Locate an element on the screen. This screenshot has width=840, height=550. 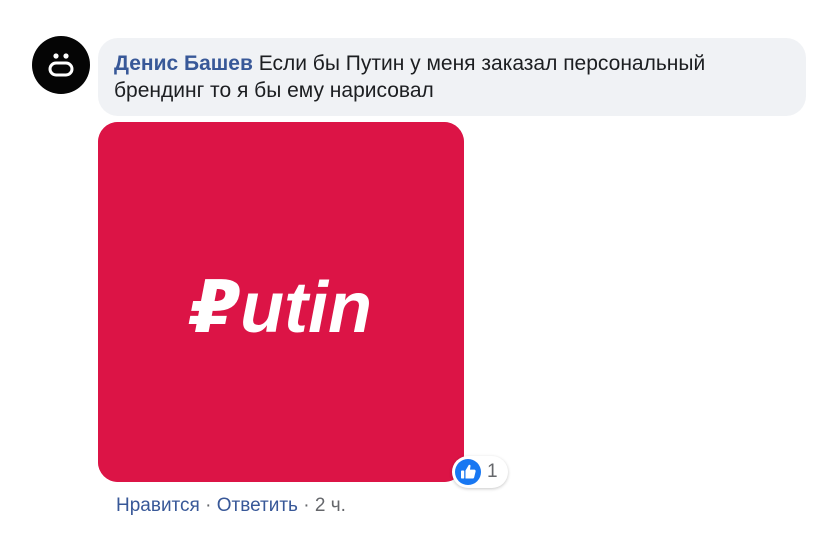
comment-author-link: Денис Башев is located at coordinates (183, 63).